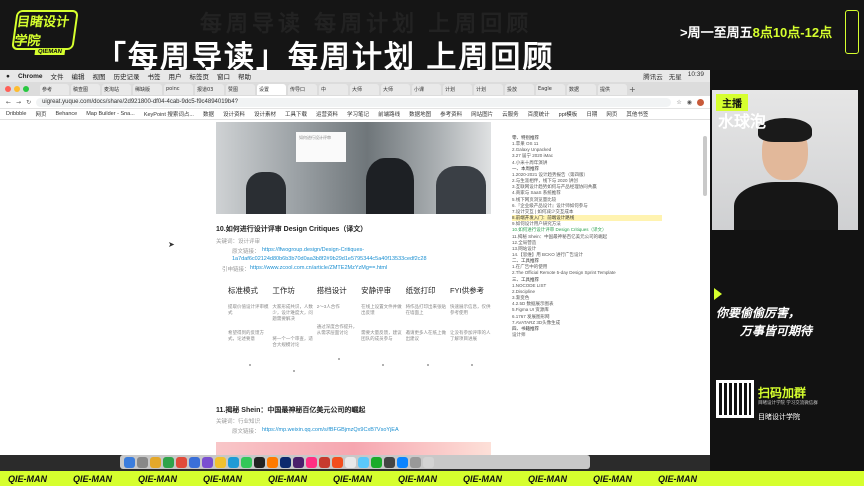  Describe the element at coordinates (302, 89) in the screenshot. I see `tab: 传导口` at that location.